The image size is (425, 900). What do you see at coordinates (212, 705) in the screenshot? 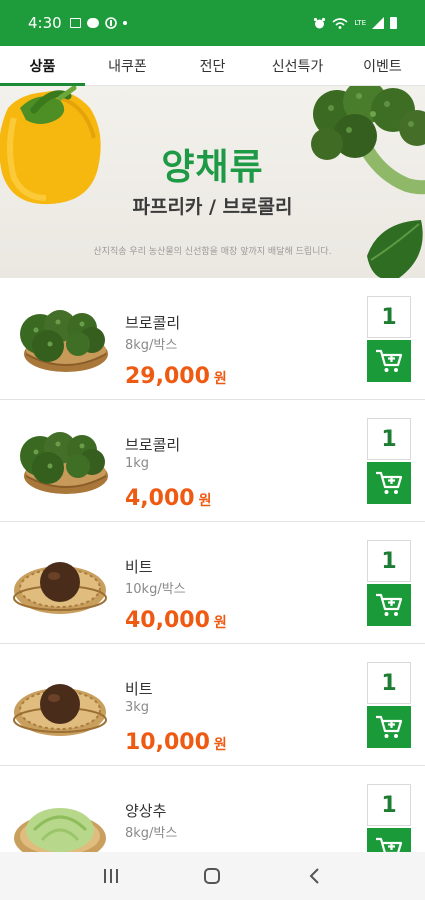
I see `product-row: 비트 3kg 10,000 원 1` at bounding box center [212, 705].